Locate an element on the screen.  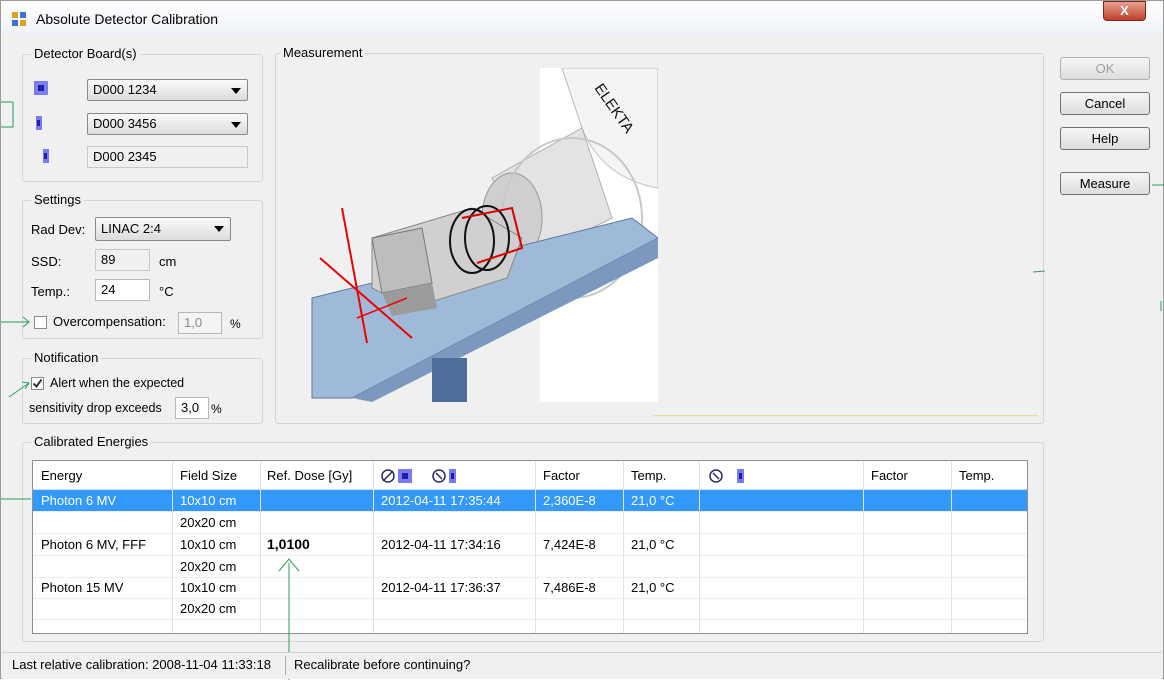
status-separator is located at coordinates (285, 665).